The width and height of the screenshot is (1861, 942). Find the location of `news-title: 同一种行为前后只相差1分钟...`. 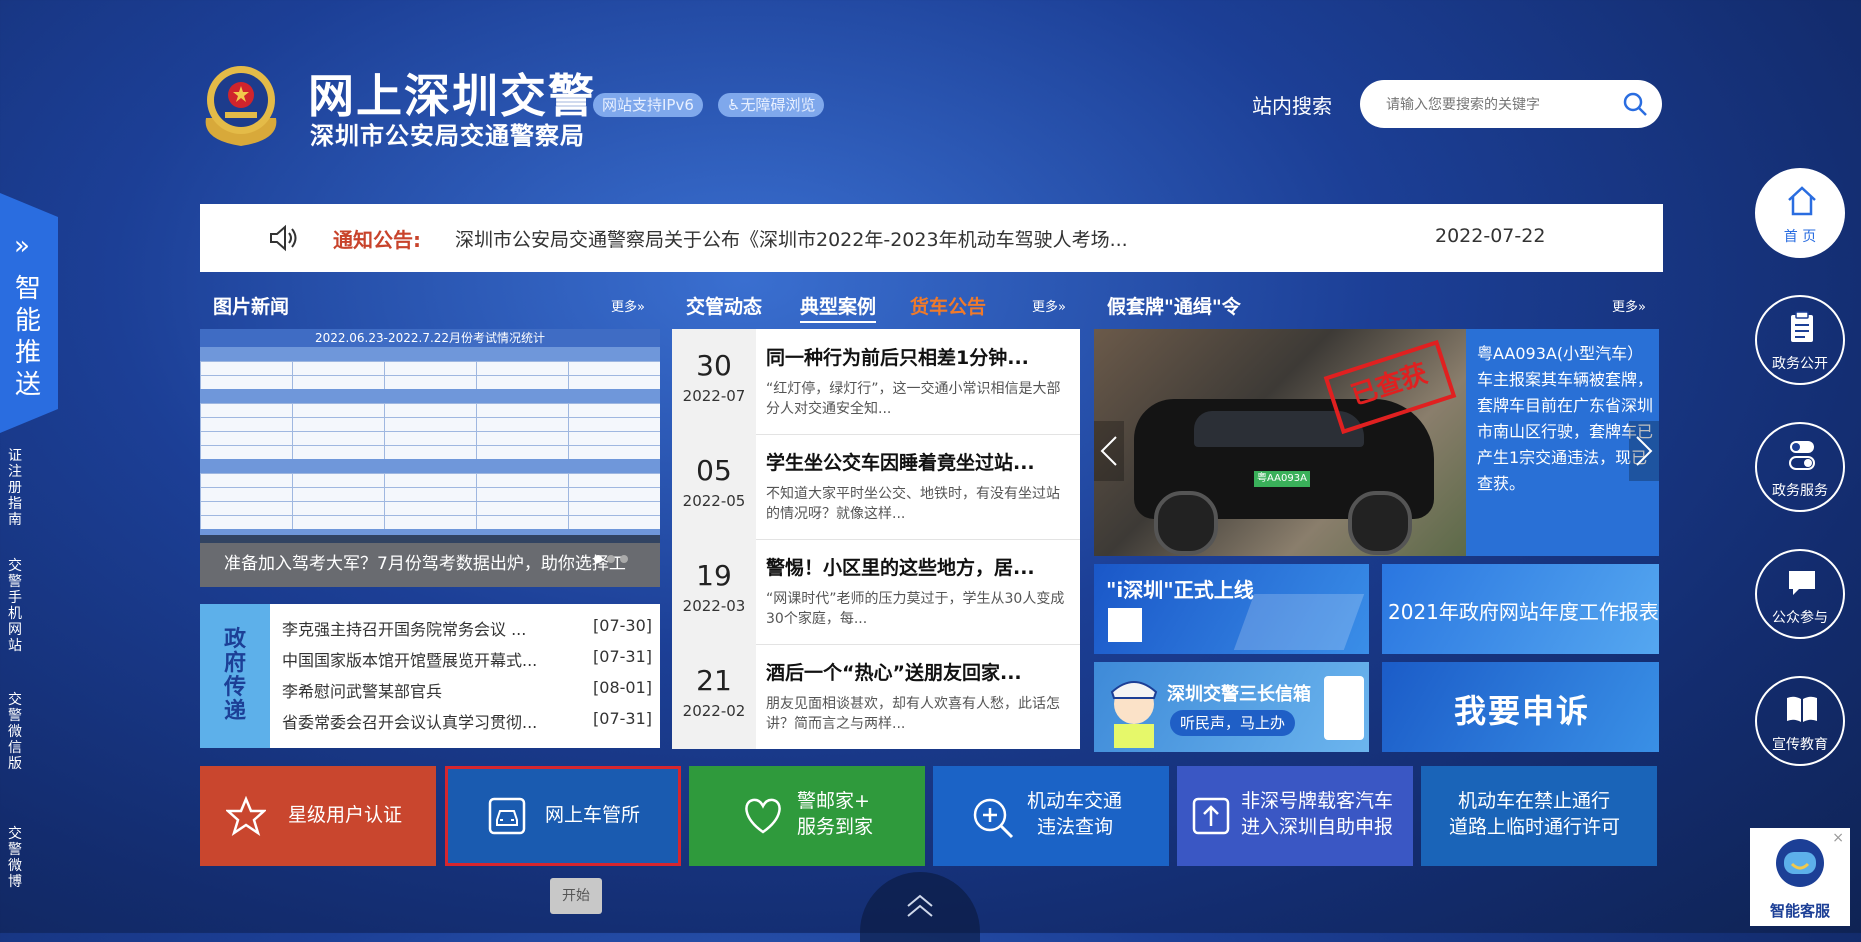

news-title: 同一种行为前后只相差1分钟... is located at coordinates (897, 358).